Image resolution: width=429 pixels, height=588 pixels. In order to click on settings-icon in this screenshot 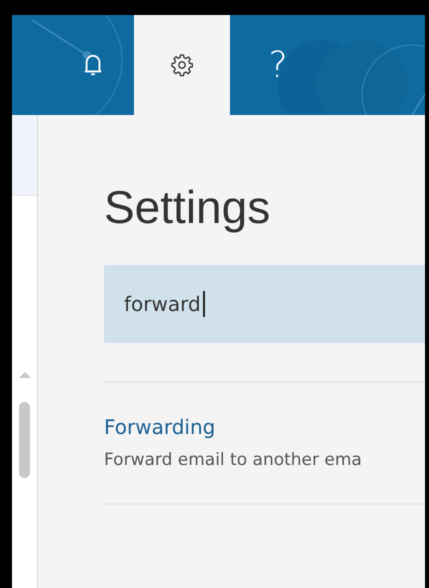, I will do `click(182, 65)`.